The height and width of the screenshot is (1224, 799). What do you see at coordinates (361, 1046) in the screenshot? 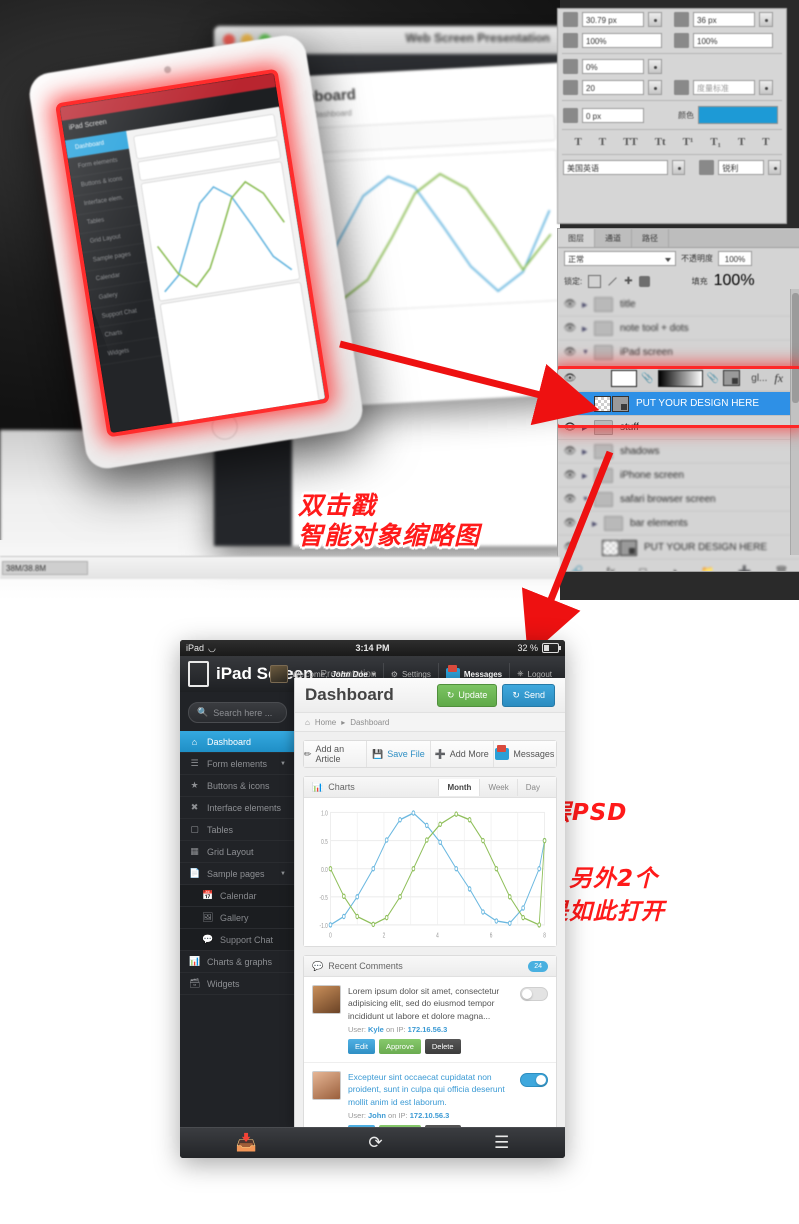
I see `edit-button: Edit` at bounding box center [361, 1046].